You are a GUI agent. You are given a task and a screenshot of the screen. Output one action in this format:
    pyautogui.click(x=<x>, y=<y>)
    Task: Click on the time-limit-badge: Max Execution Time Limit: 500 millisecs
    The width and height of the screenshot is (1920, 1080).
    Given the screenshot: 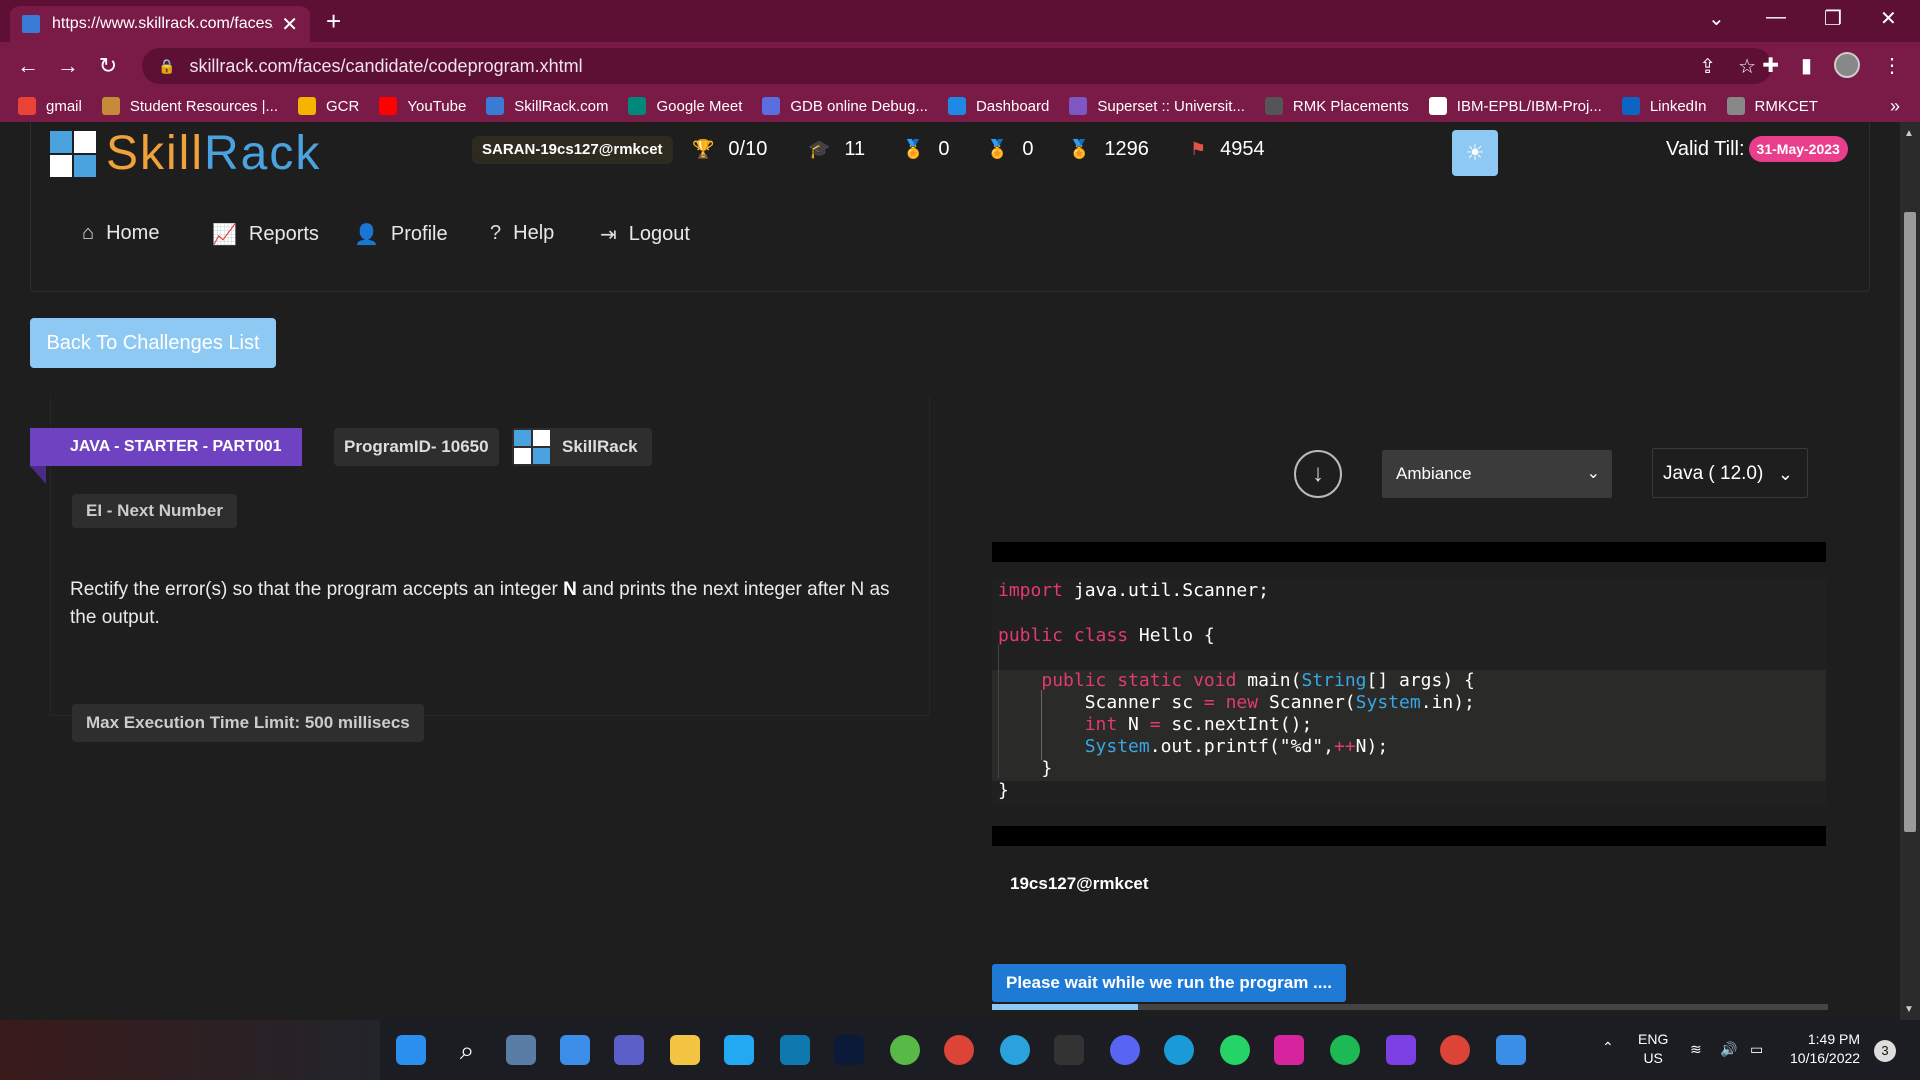 What is the action you would take?
    pyautogui.click(x=248, y=723)
    